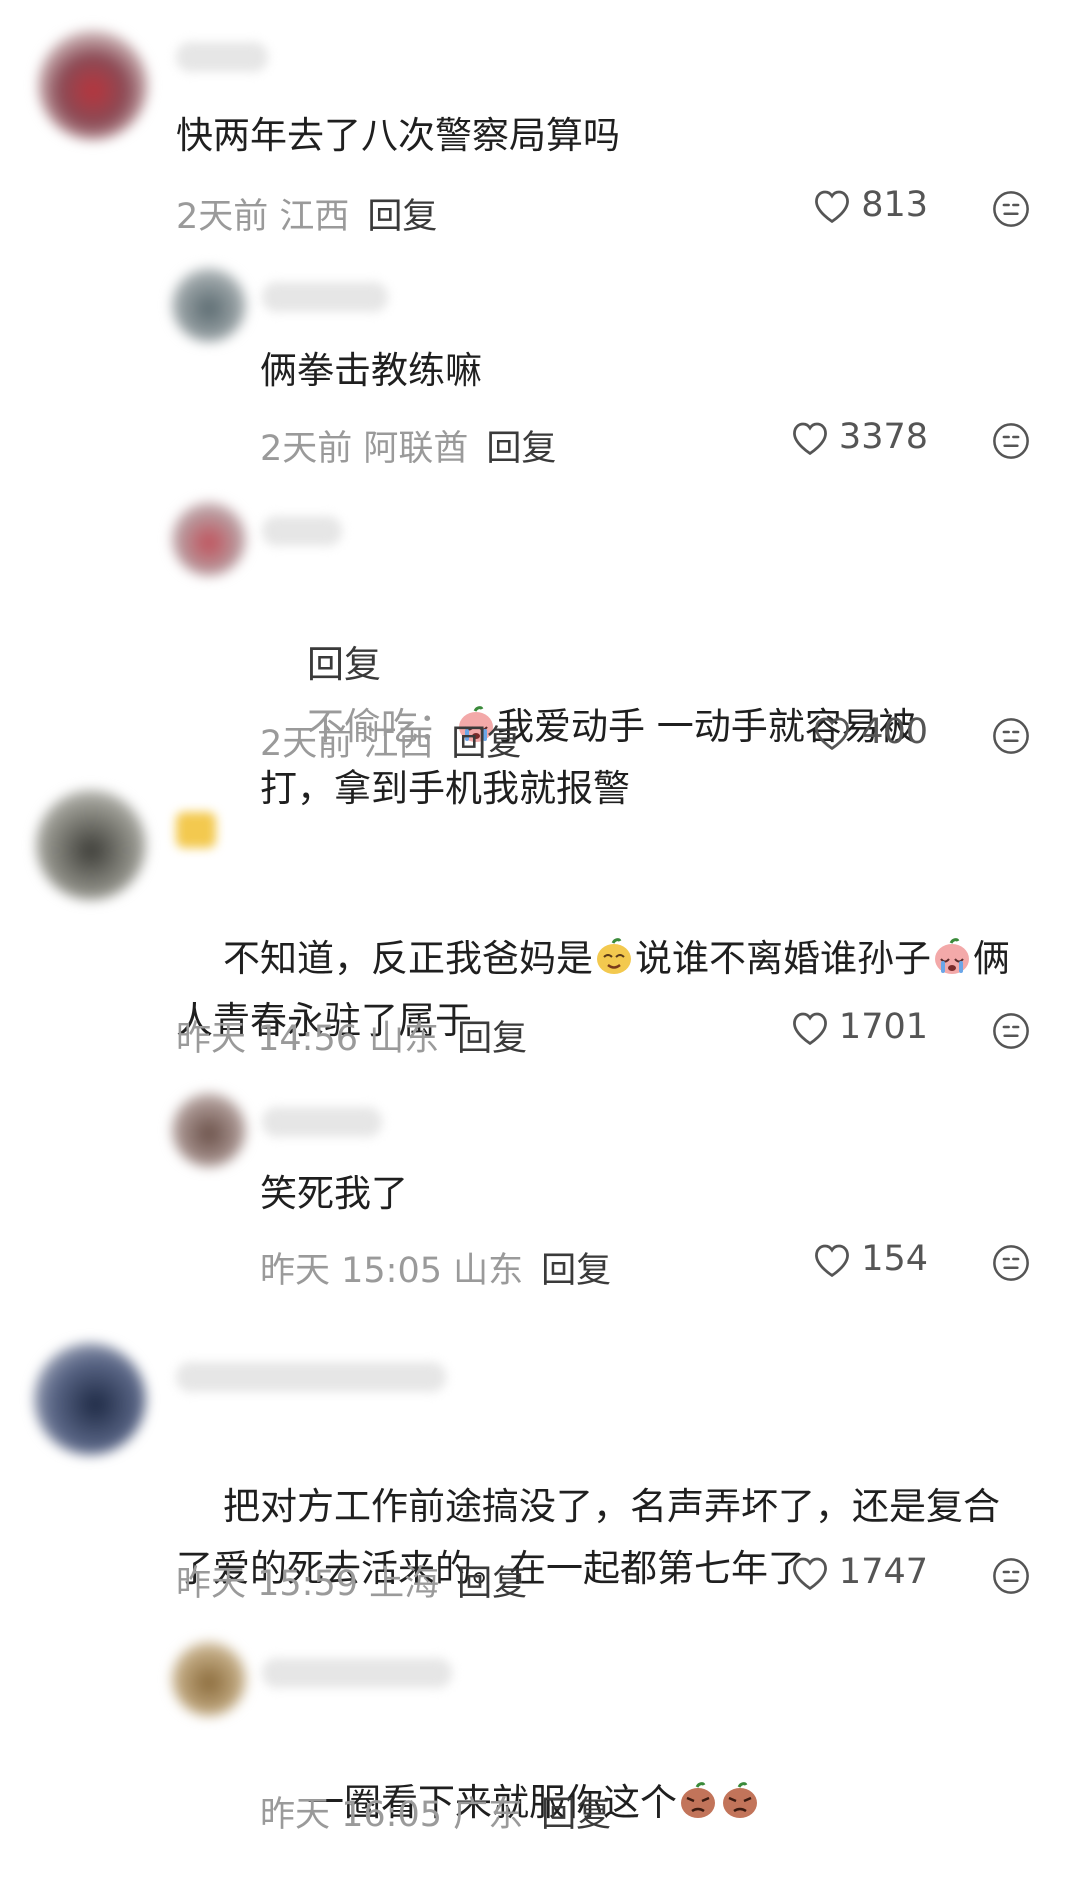  I want to click on like-button: 154, so click(869, 1259).